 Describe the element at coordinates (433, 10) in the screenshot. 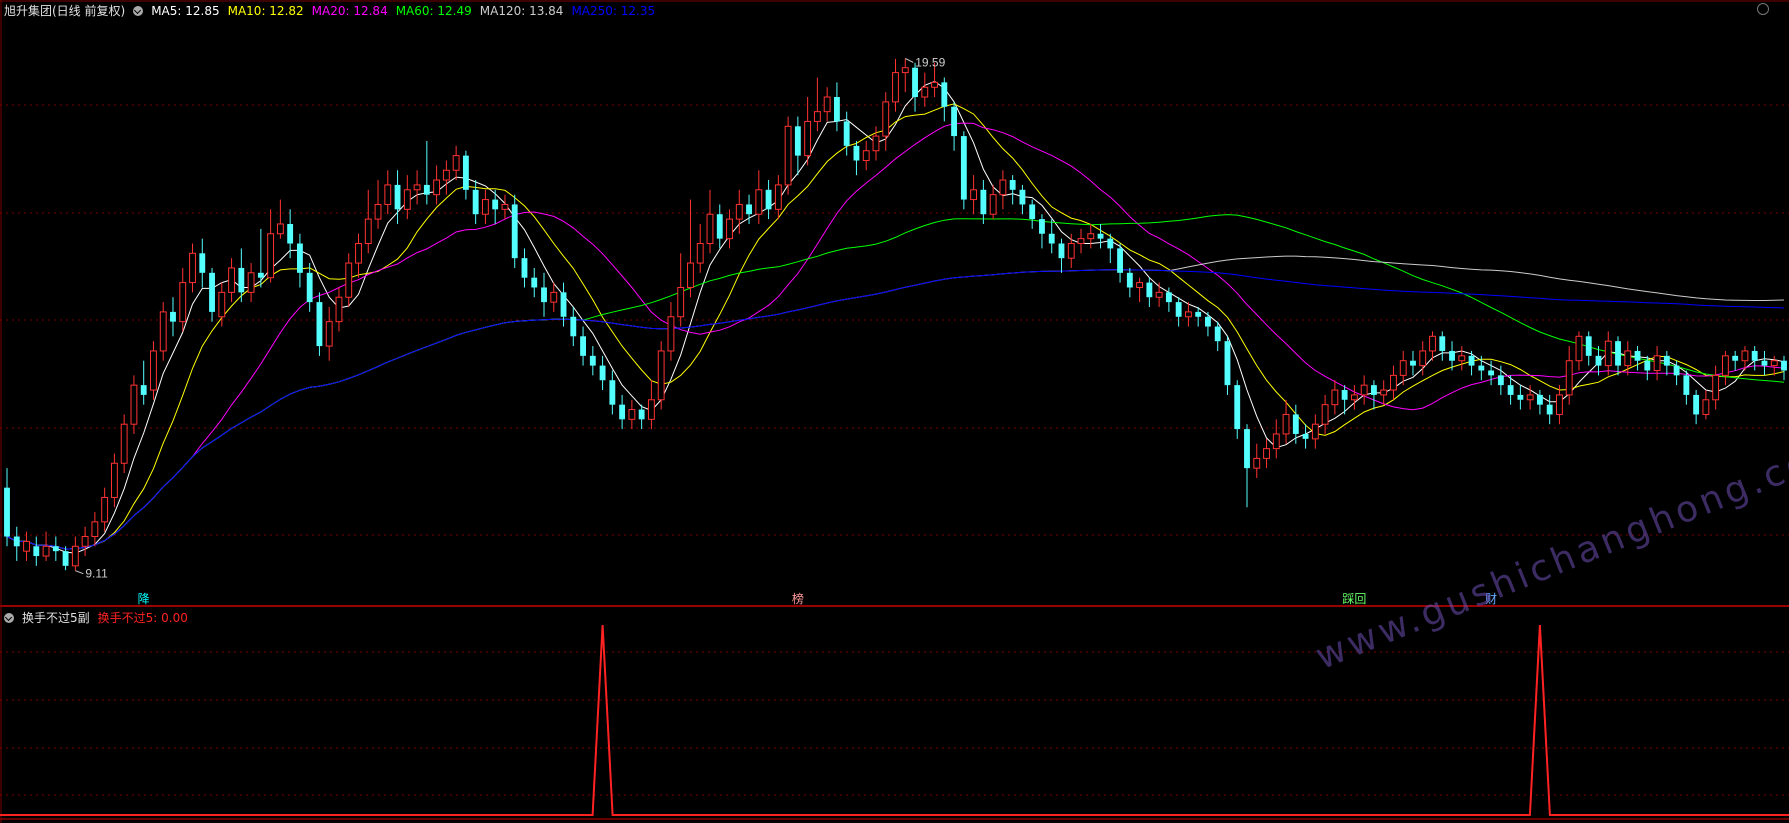

I see `ma-legend-item: MA60: 12.49` at that location.